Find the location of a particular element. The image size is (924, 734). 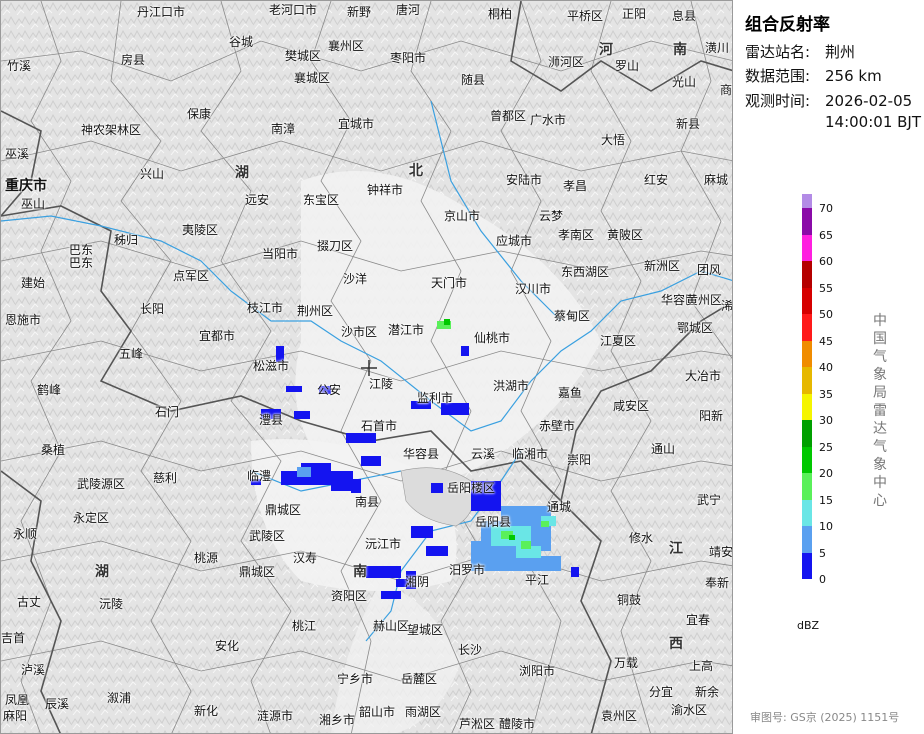

place-label: 岳阳楼区 is located at coordinates (471, 488).